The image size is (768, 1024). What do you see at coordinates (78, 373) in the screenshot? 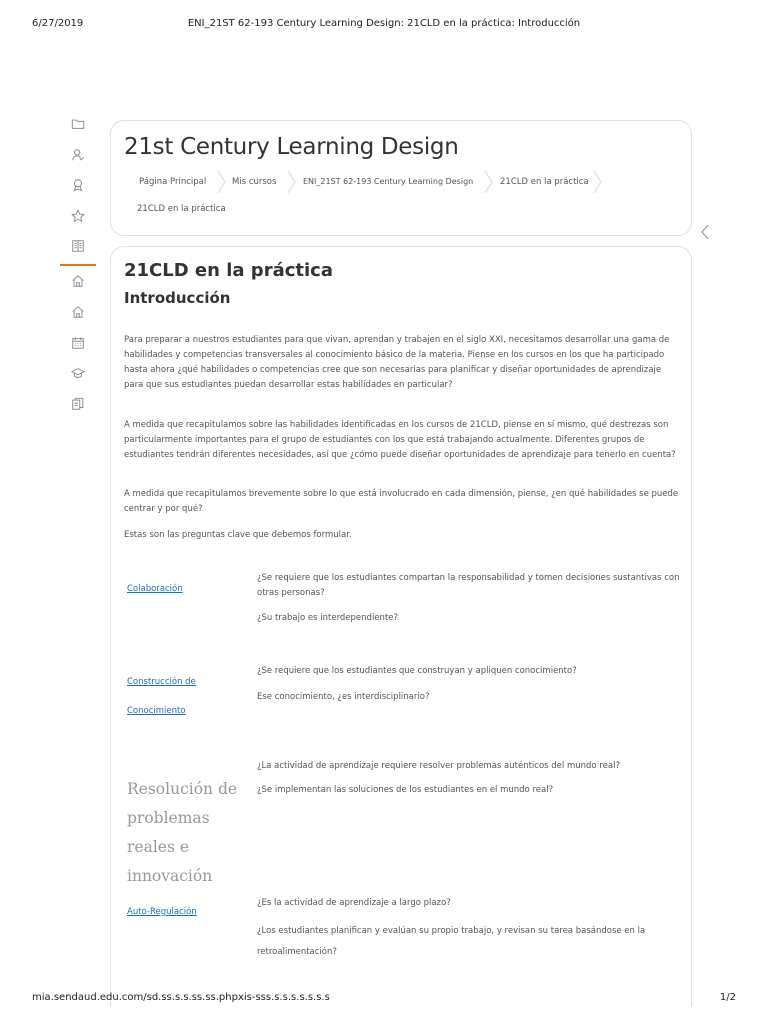
I see `graduation-cap-icon` at bounding box center [78, 373].